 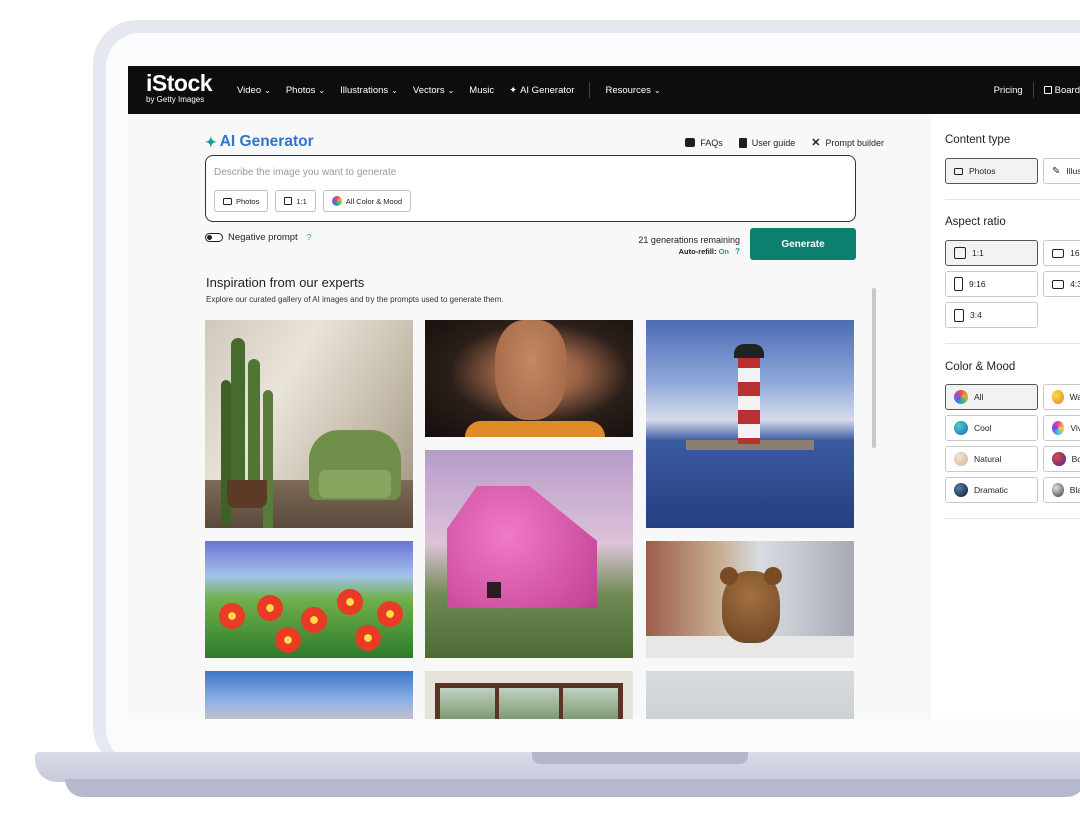 What do you see at coordinates (305, 90) in the screenshot?
I see `nav-photos: Photos ⌄` at bounding box center [305, 90].